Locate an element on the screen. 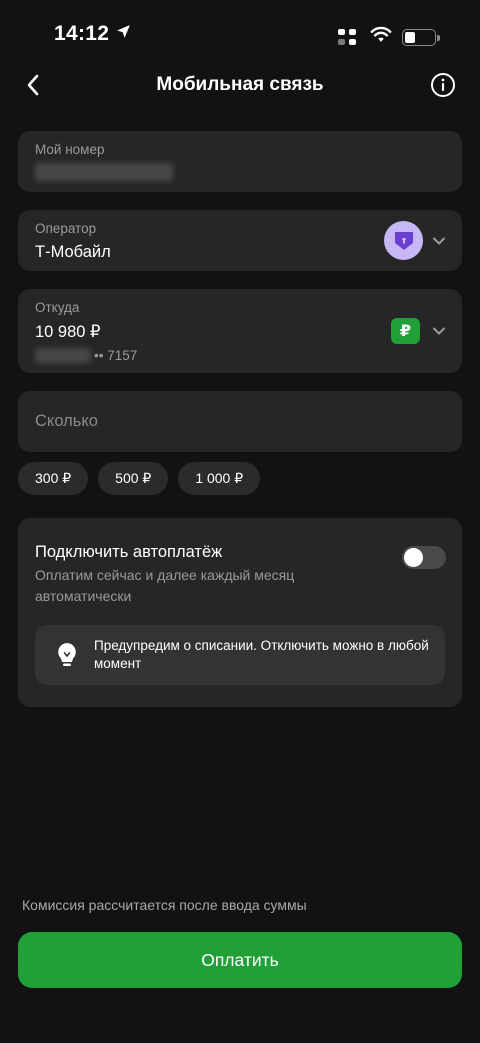 Image resolution: width=480 pixels, height=1043 pixels. quick-amounts: 300 ₽ 500 ₽ 1 000 ₽ is located at coordinates (139, 478).